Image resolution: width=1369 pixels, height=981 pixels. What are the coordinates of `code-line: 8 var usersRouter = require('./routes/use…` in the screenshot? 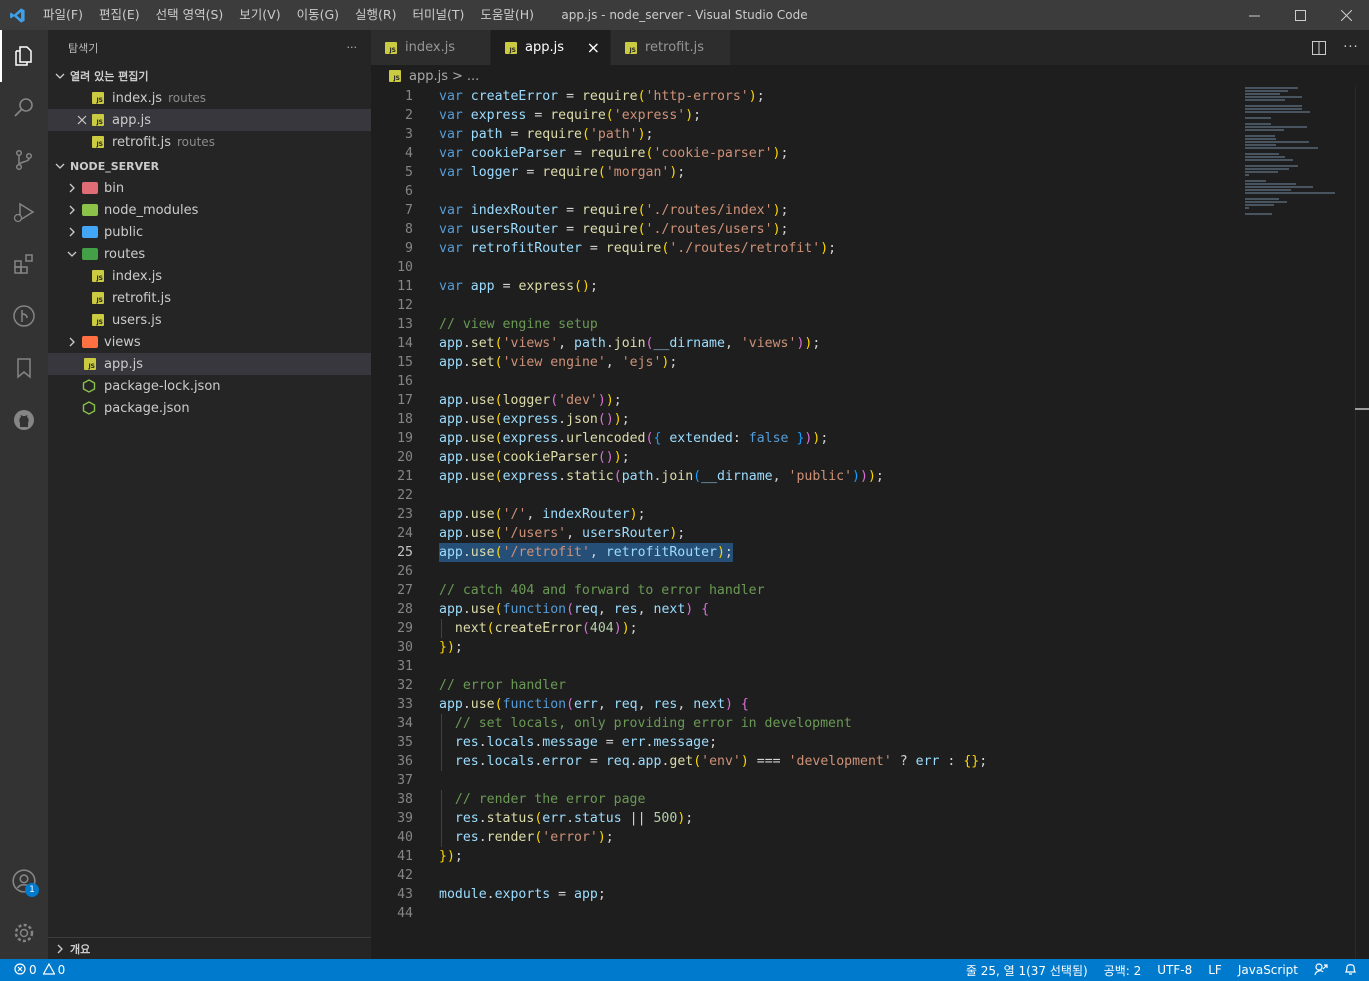 It's located at (806, 229).